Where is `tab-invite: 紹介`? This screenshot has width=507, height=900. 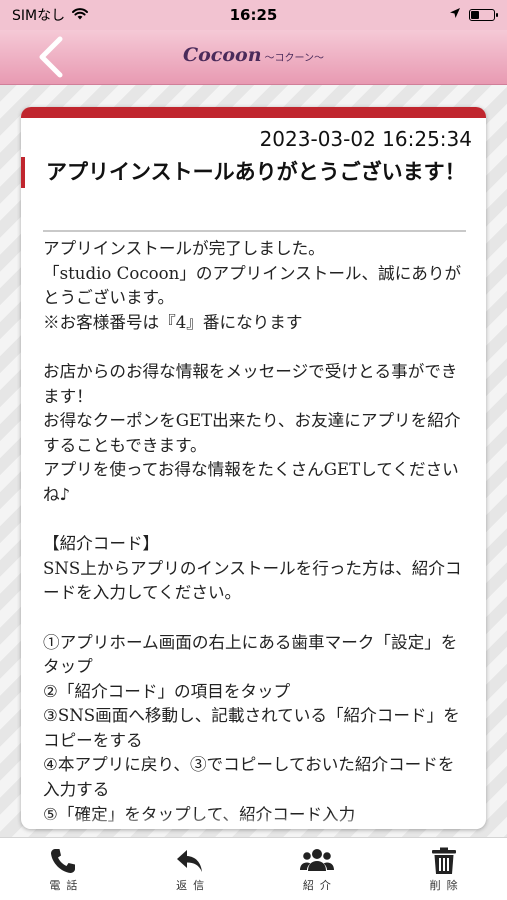 tab-invite: 紹介 is located at coordinates (317, 869).